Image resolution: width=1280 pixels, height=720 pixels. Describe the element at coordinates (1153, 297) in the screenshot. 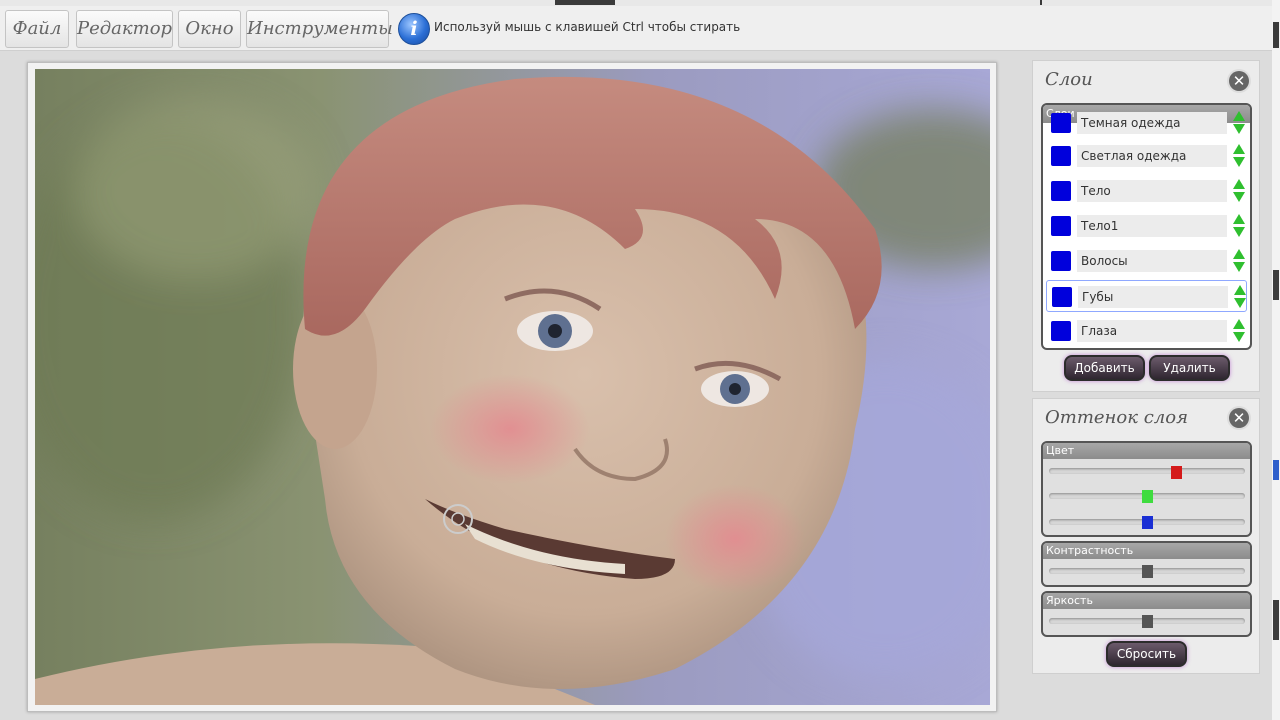

I see `layer-name: Губы` at that location.